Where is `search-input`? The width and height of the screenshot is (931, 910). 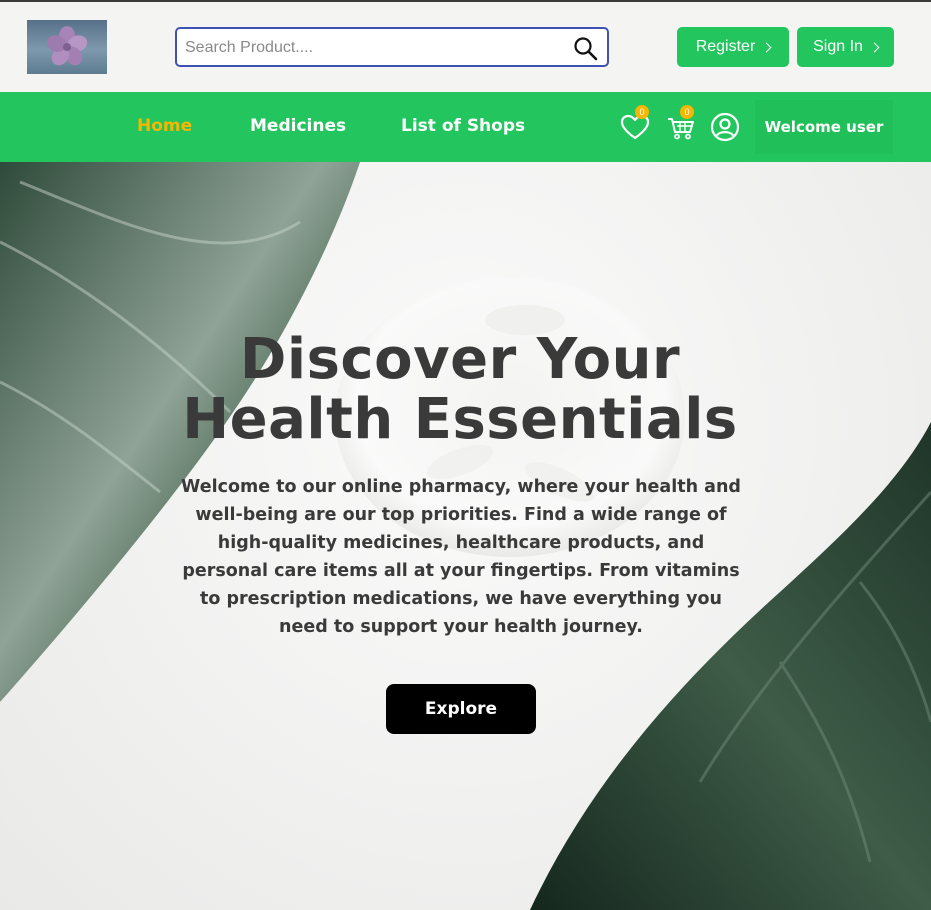
search-input is located at coordinates (375, 48).